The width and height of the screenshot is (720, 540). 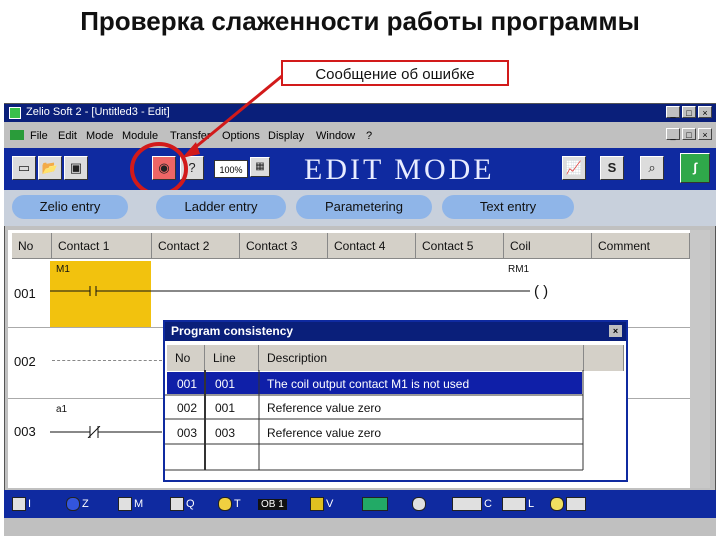 I want to click on dialog-title: Program consistency, so click(x=232, y=331).